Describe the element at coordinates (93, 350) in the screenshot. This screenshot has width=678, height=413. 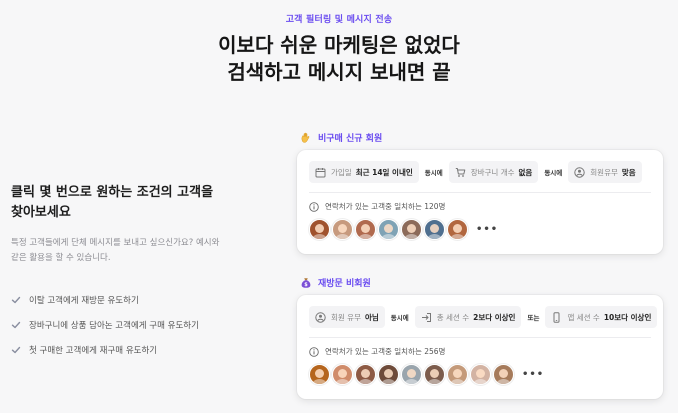
I see `list-item-label: 첫 구매한 고객에게 재구매 유도하기` at that location.